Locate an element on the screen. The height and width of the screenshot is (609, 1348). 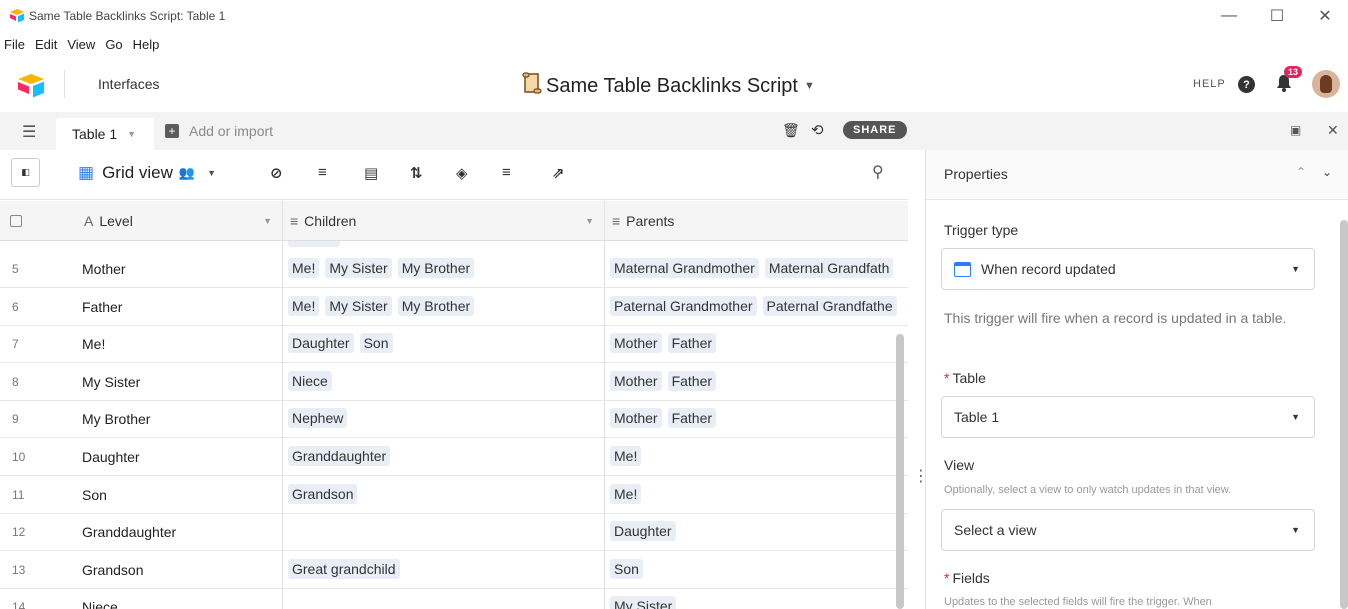
history-icon: ⟲ is located at coordinates (817, 130).